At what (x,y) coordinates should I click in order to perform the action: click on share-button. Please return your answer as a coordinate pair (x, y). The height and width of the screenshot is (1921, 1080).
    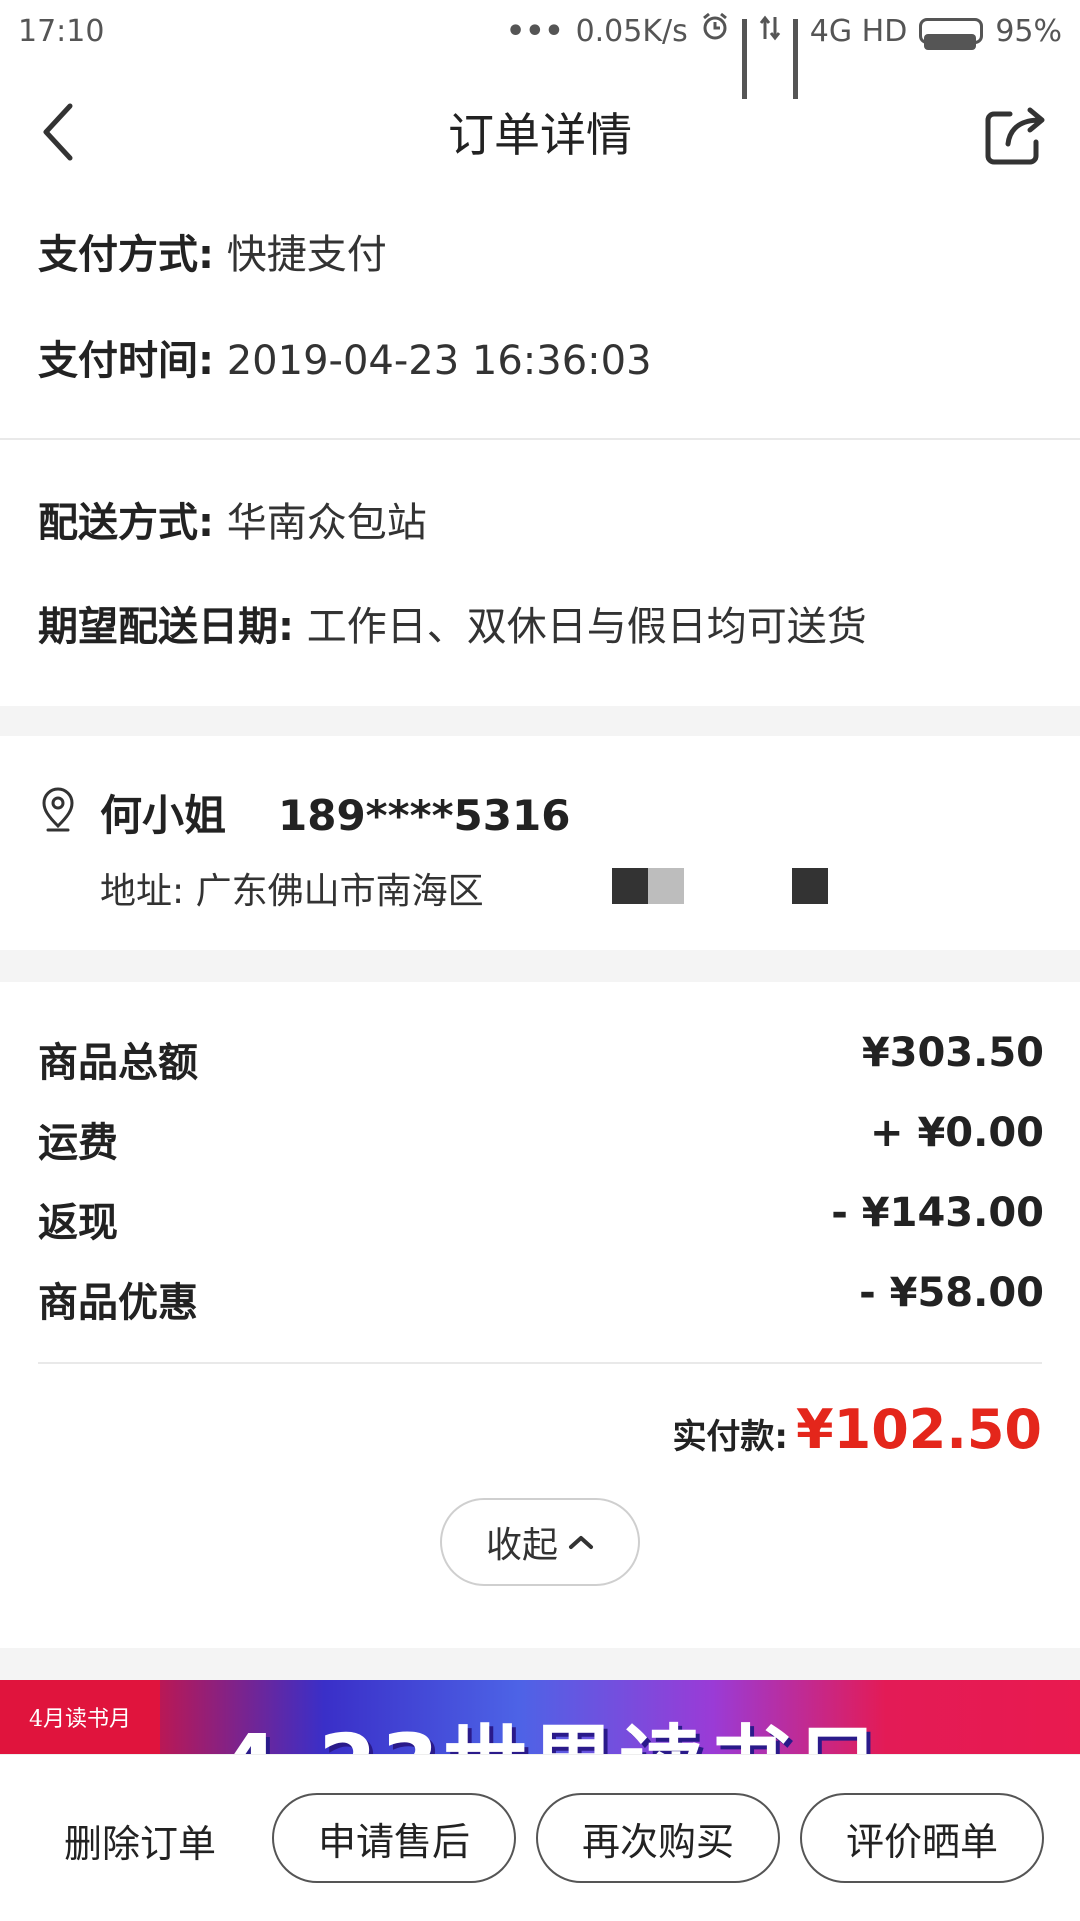
    Looking at the image, I should click on (1015, 135).